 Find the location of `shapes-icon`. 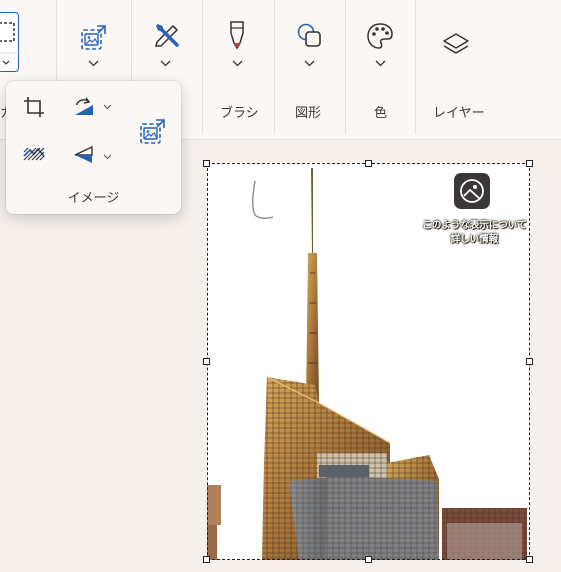

shapes-icon is located at coordinates (309, 35).